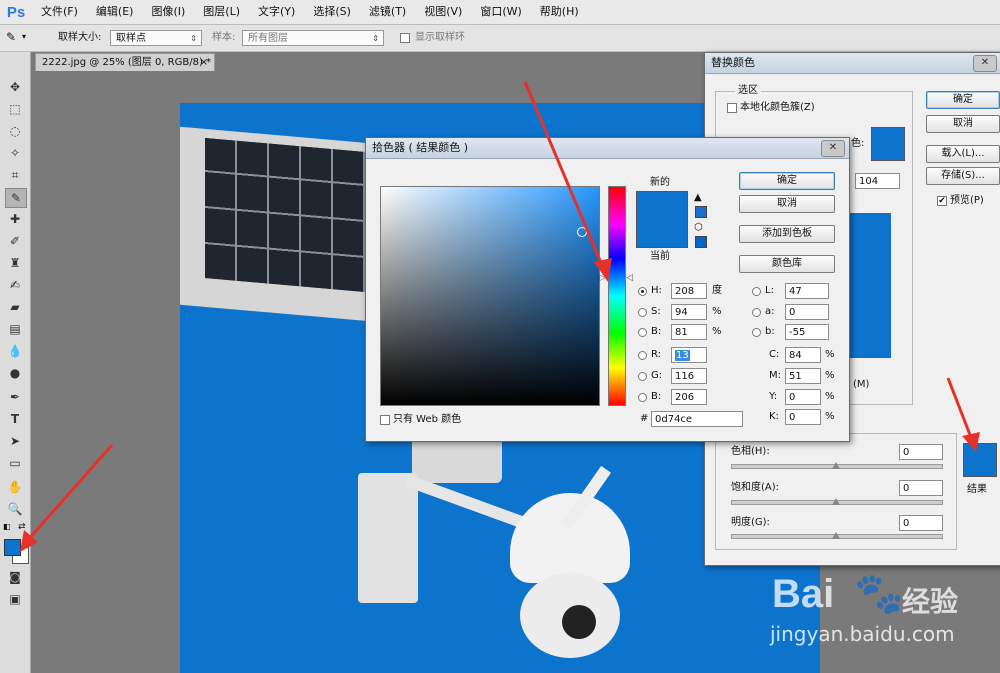 This screenshot has height=673, width=1000. What do you see at coordinates (603, 270) in the screenshot?
I see `arrow-head-hue-slider` at bounding box center [603, 270].